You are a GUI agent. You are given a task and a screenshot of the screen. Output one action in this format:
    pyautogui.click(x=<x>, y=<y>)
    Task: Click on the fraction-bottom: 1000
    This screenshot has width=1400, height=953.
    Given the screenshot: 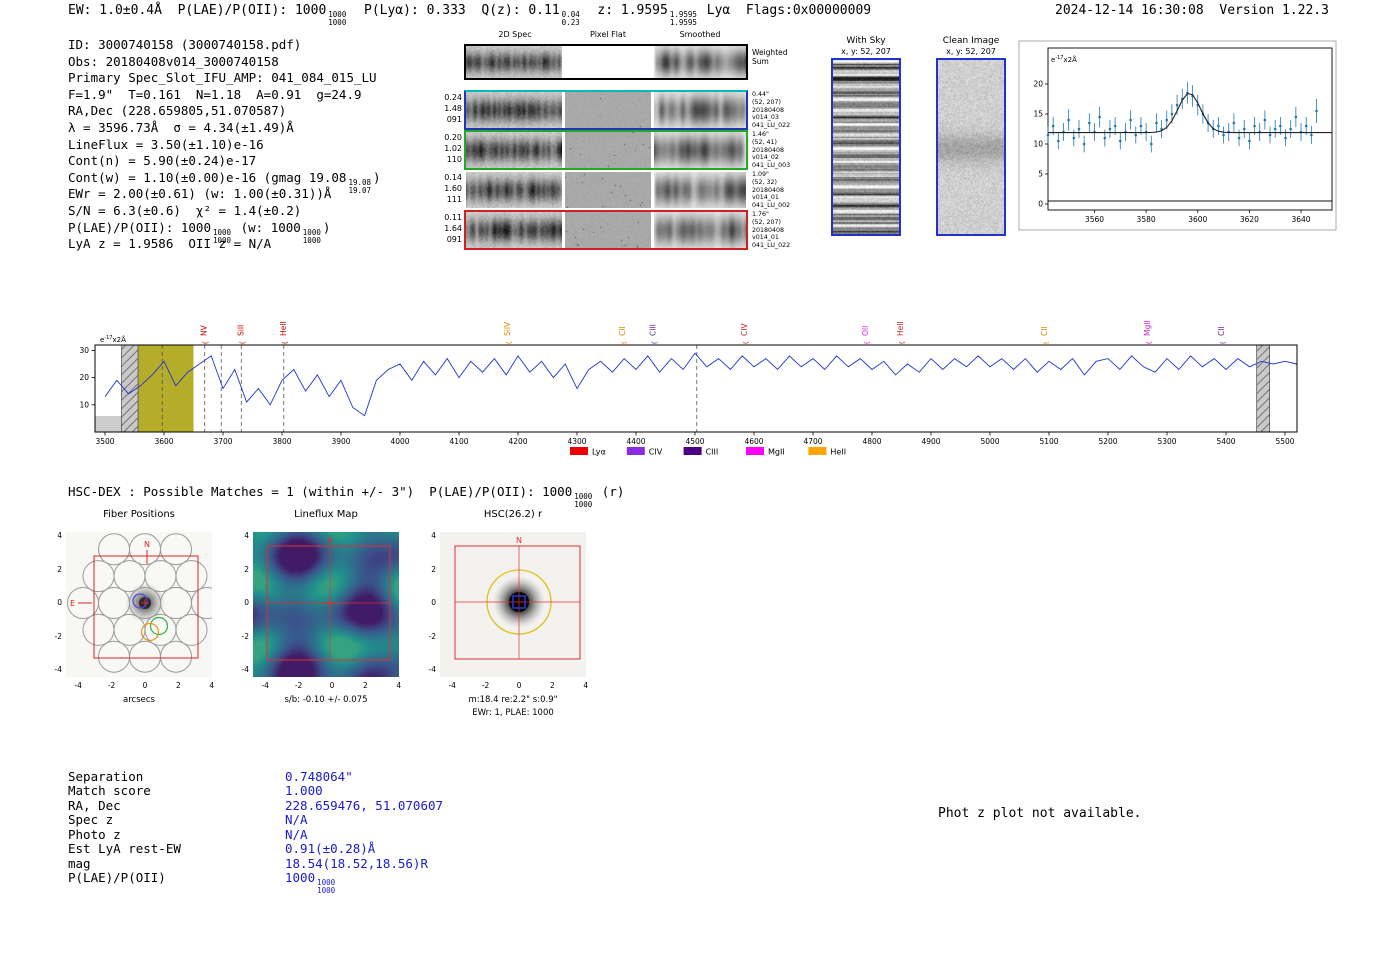 What is the action you would take?
    pyautogui.click(x=337, y=23)
    